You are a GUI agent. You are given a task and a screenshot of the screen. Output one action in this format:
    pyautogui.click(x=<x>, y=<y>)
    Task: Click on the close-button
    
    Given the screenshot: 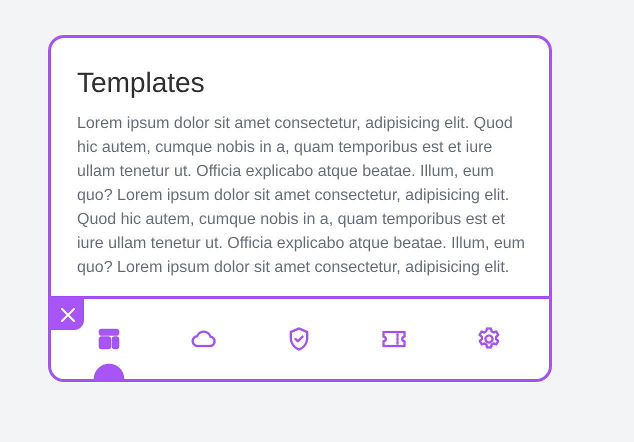 What is the action you would take?
    pyautogui.click(x=67, y=314)
    